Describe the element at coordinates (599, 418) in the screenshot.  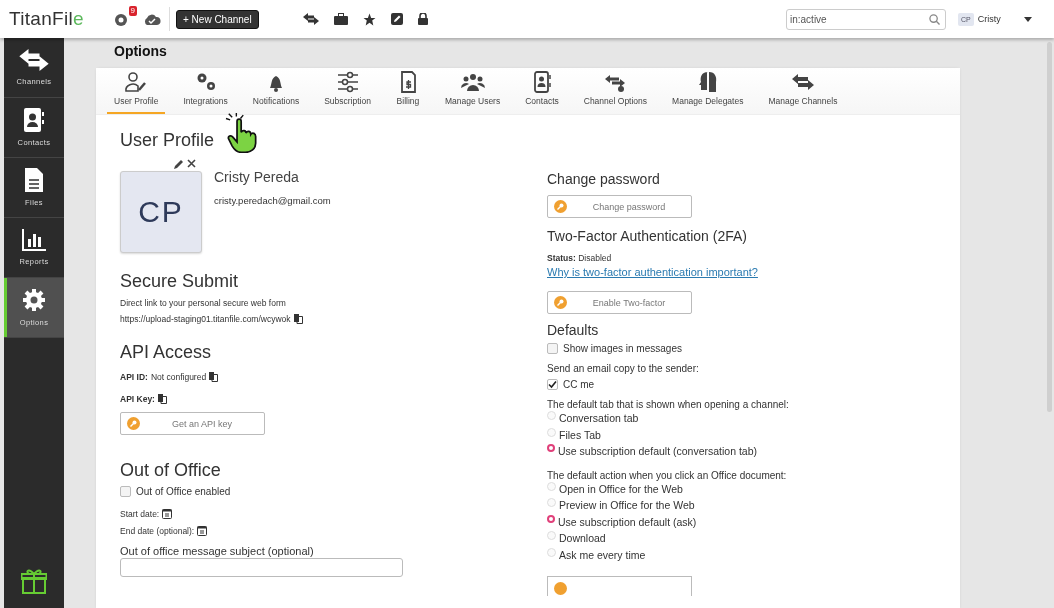
I see `radio-label: Conversation tab` at that location.